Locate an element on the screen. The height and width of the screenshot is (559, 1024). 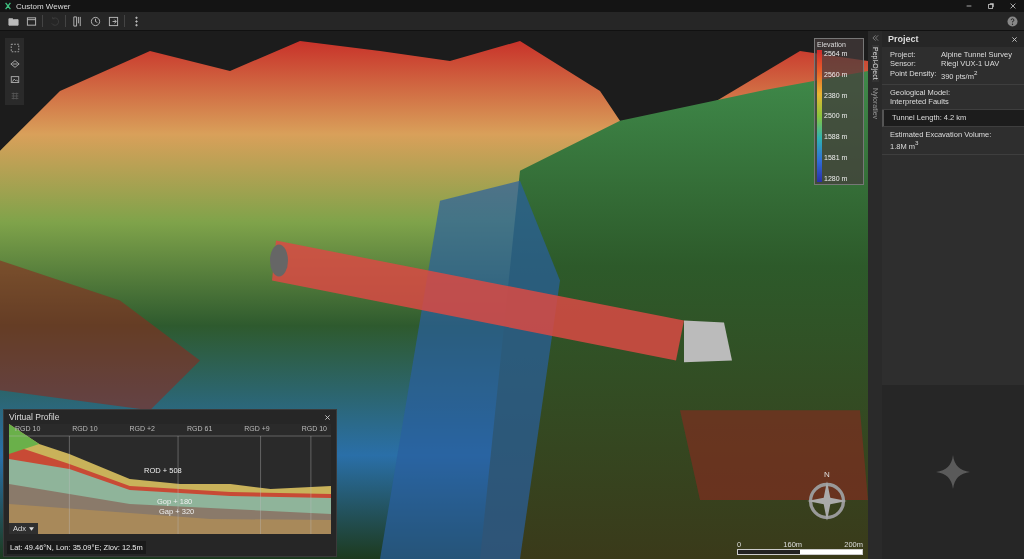
app-logo-icon is located at coordinates (8, 6).